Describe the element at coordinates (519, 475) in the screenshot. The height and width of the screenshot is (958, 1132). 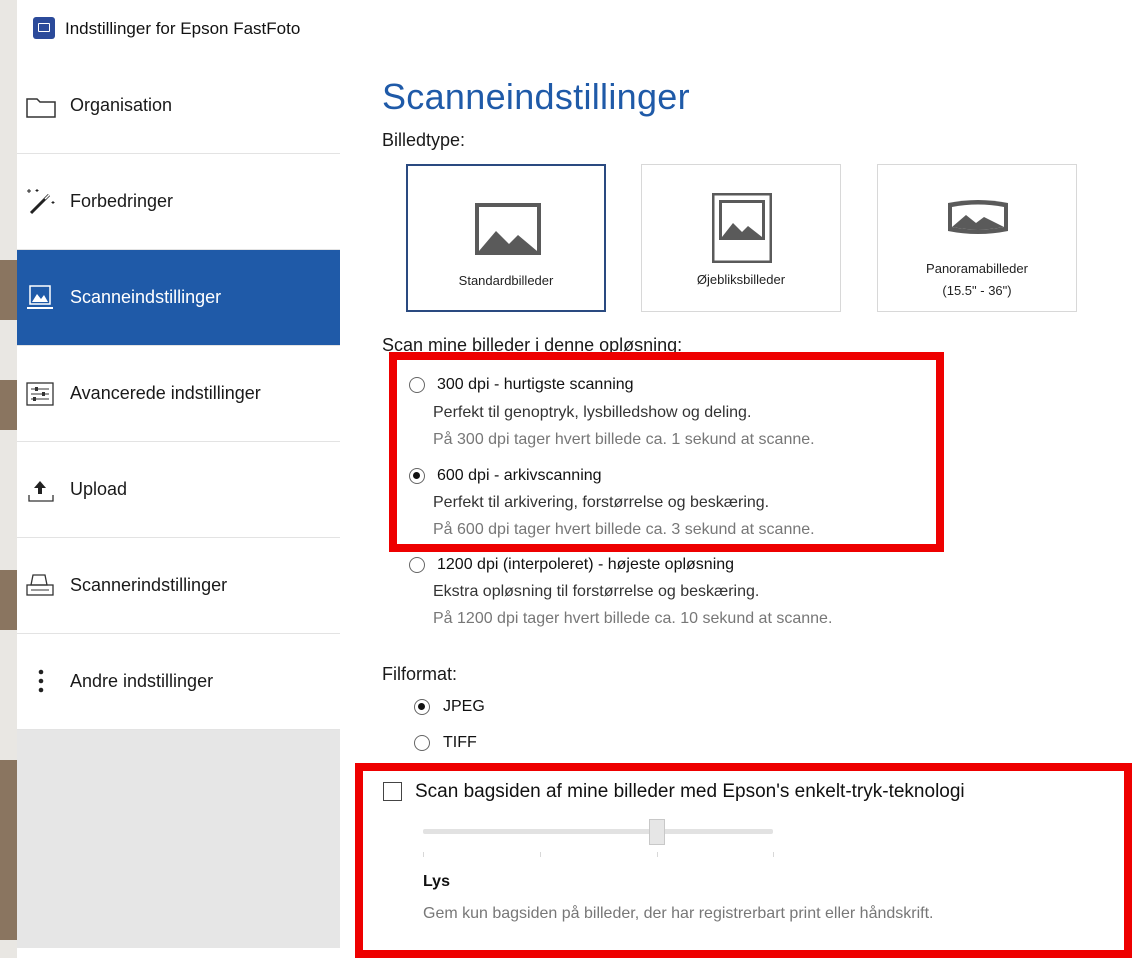
I see `resolution-600-title: 600 dpi - arkivscanning` at that location.